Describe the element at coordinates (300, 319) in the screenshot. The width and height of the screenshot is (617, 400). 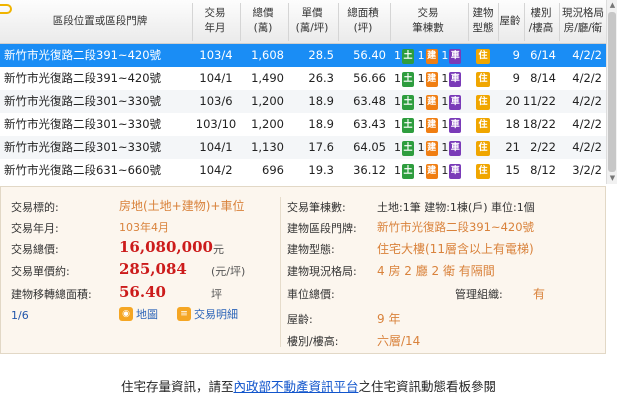
I see `age-label: 屋齡:` at that location.